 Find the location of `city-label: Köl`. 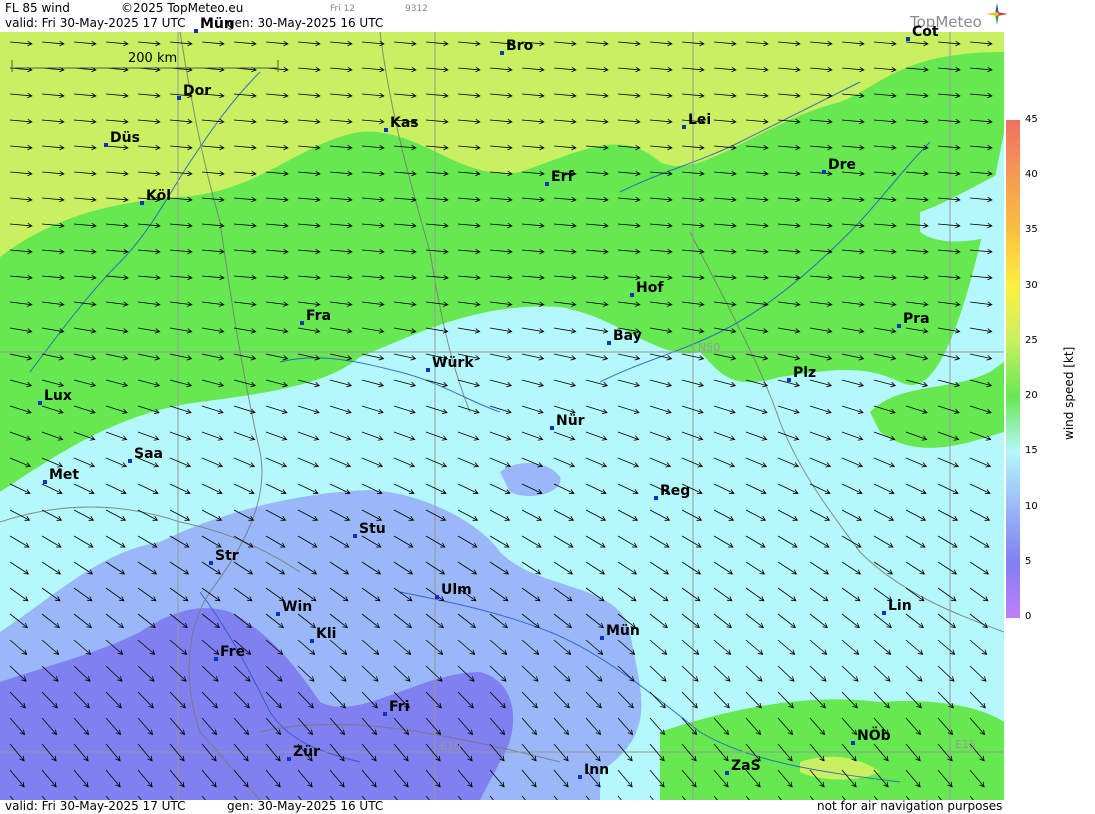

city-label: Köl is located at coordinates (155, 196).